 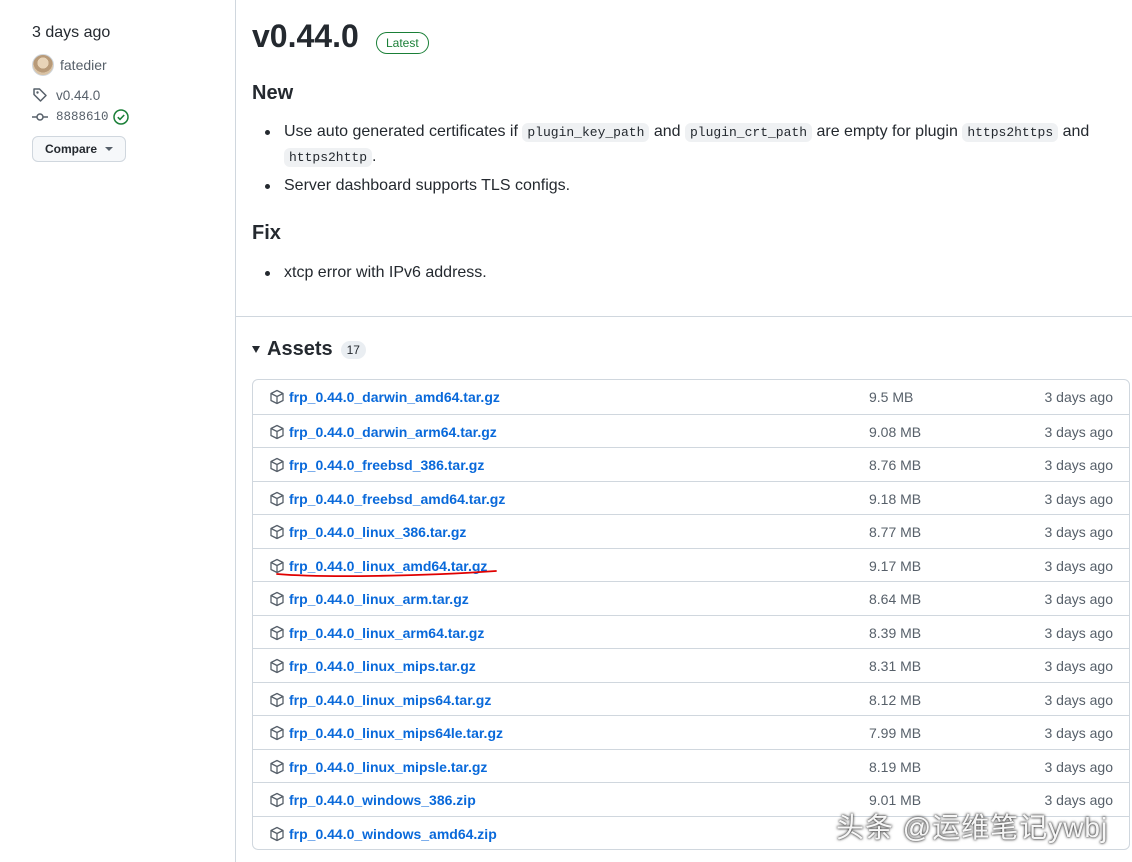 I want to click on asset-link: frp_0.44.0_linux_386.tar.gz, so click(x=377, y=532).